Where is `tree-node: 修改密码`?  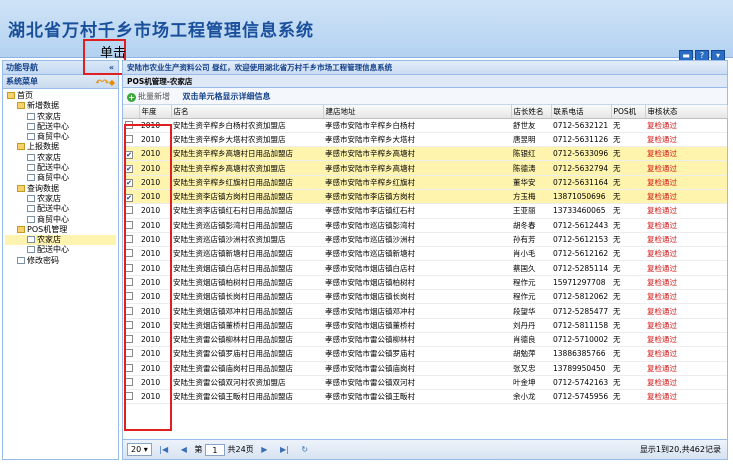 tree-node: 修改密码 is located at coordinates (60, 261).